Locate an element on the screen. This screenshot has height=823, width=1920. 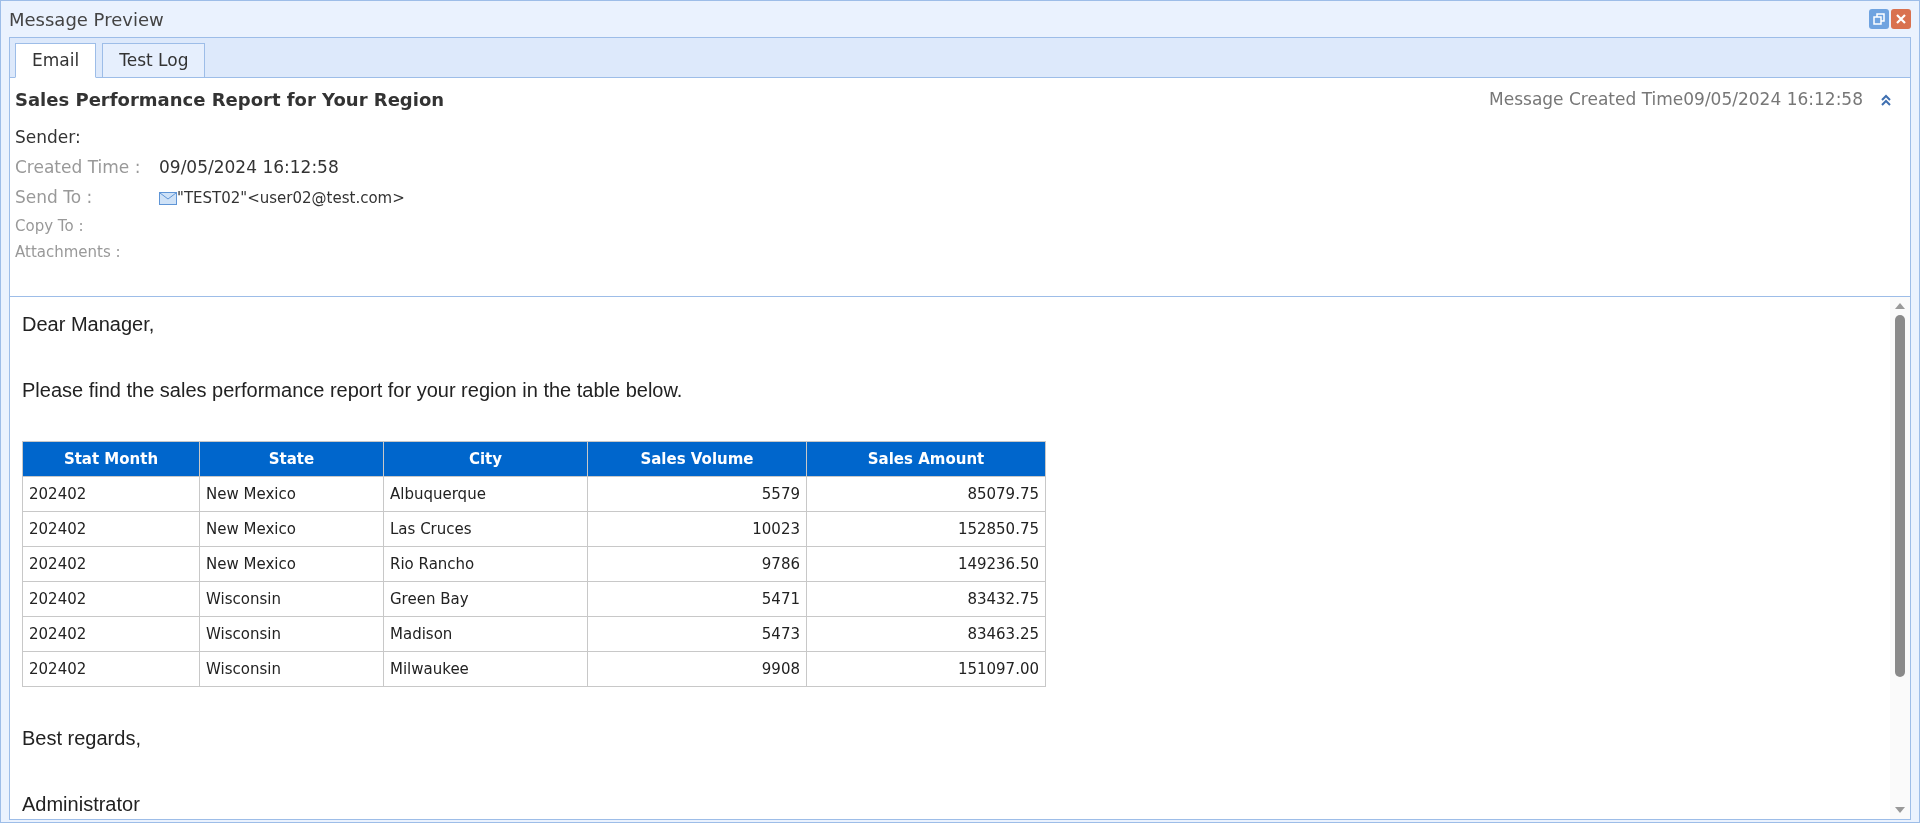
field-label: Copy To : is located at coordinates (50, 226).